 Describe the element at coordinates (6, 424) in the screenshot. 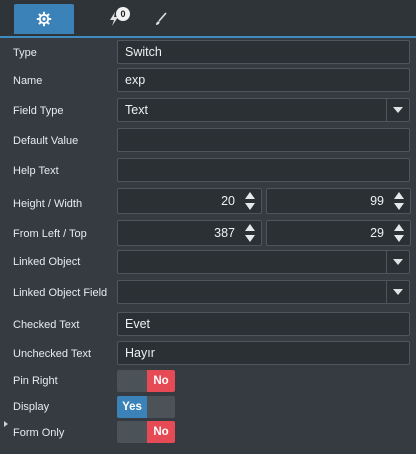

I see `expand-arrow-icon` at that location.